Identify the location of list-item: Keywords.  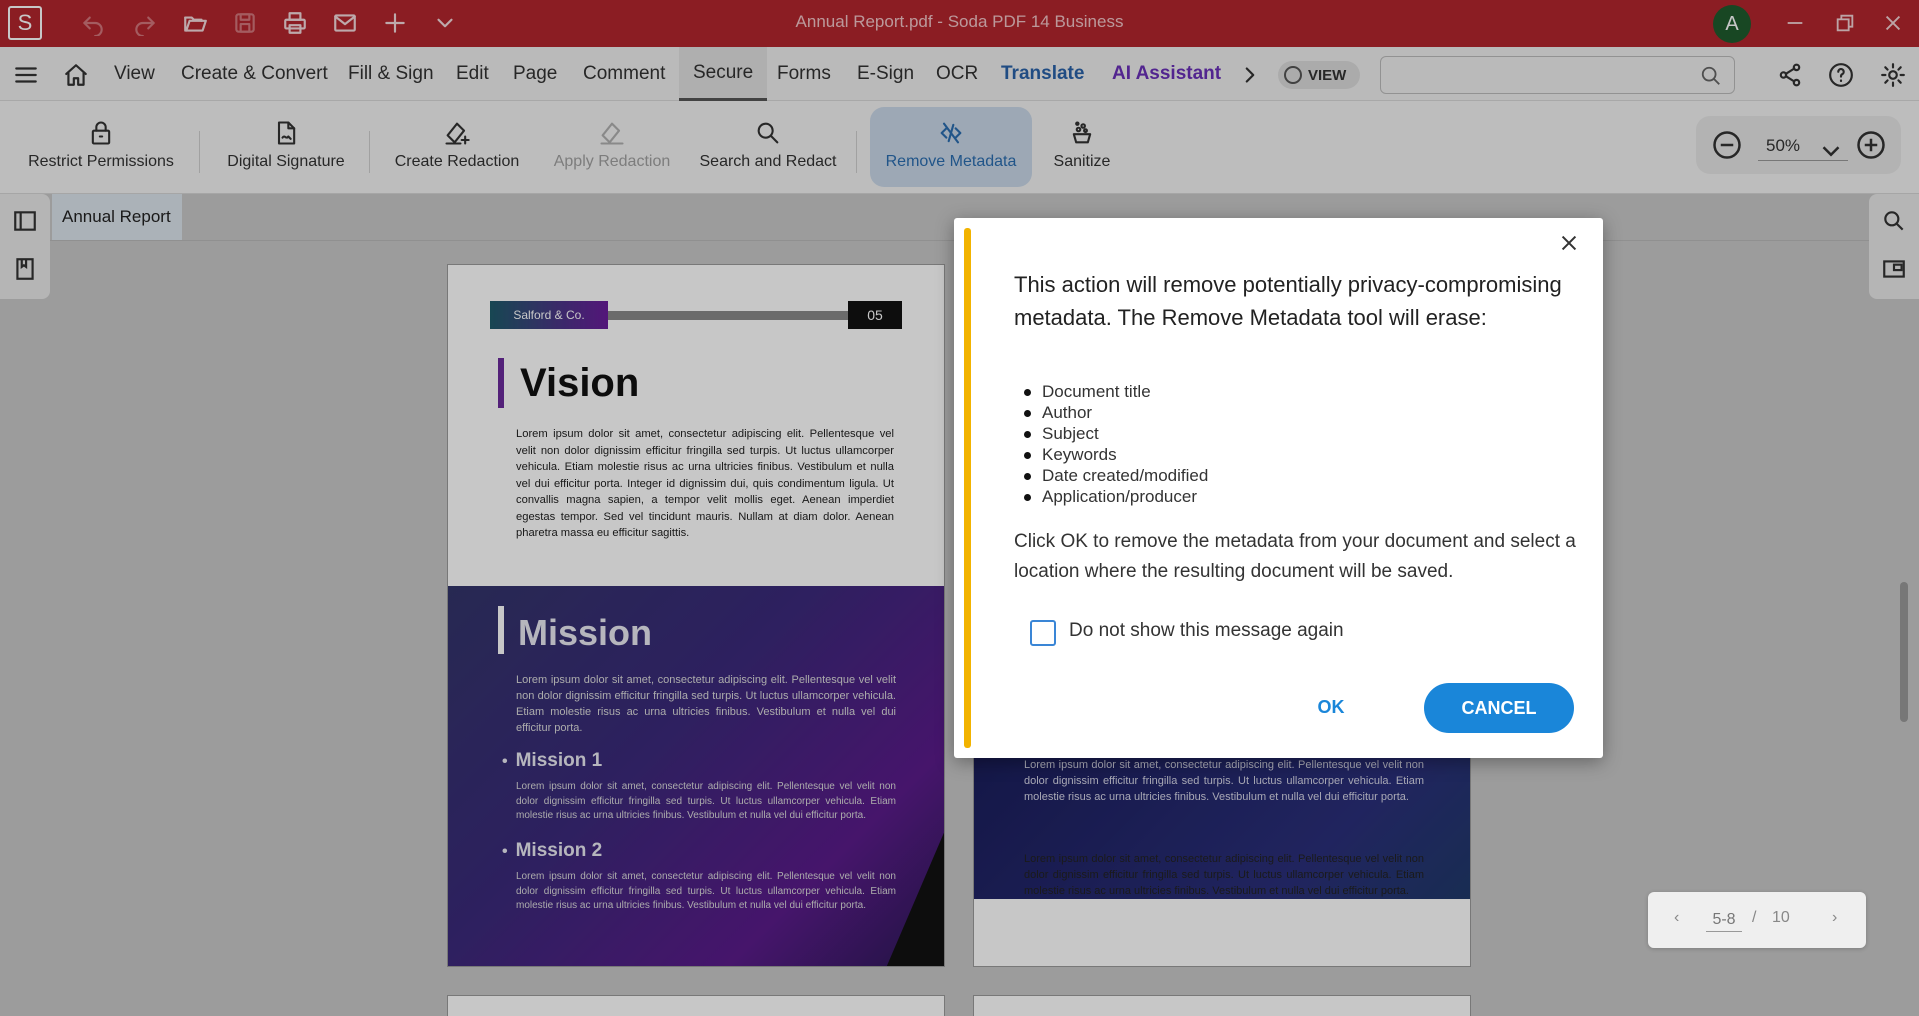
(1116, 454).